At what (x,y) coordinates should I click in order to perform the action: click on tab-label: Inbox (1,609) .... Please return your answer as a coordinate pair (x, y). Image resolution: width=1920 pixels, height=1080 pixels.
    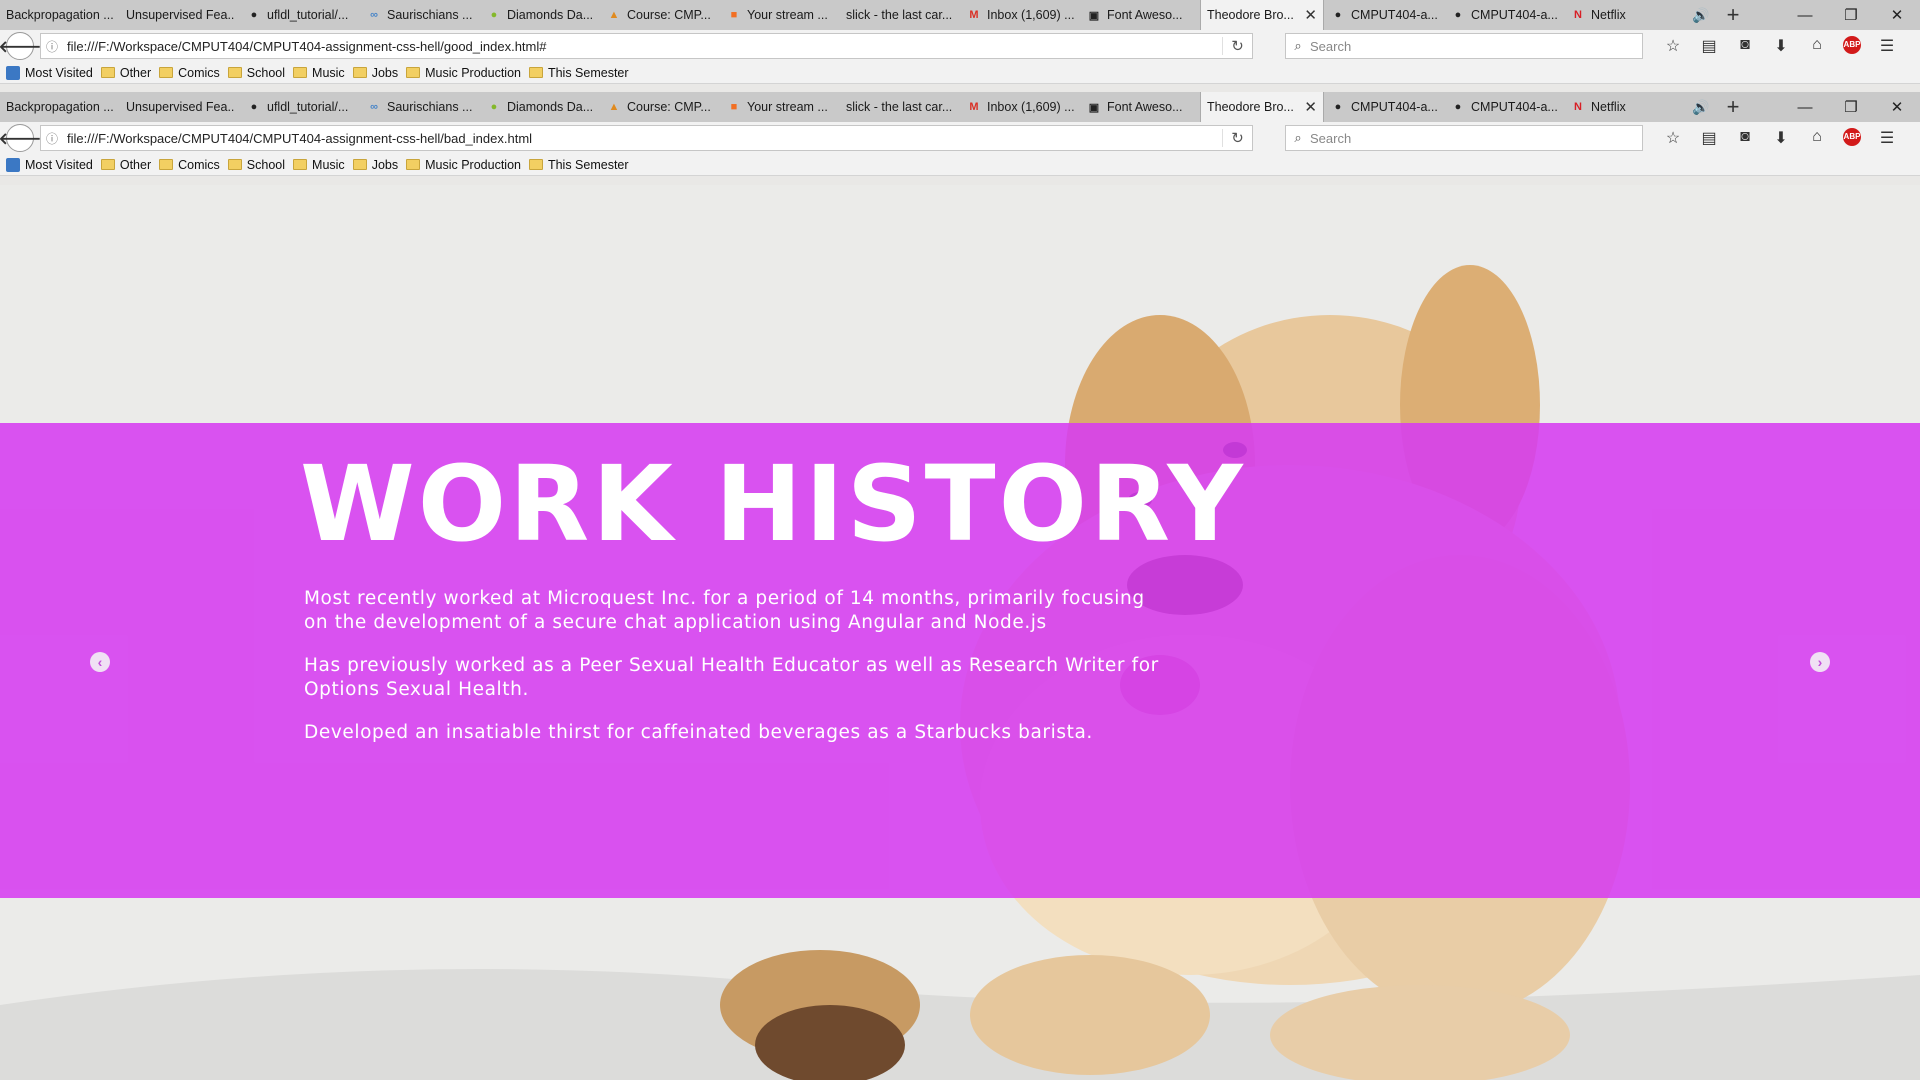
    Looking at the image, I should click on (1030, 15).